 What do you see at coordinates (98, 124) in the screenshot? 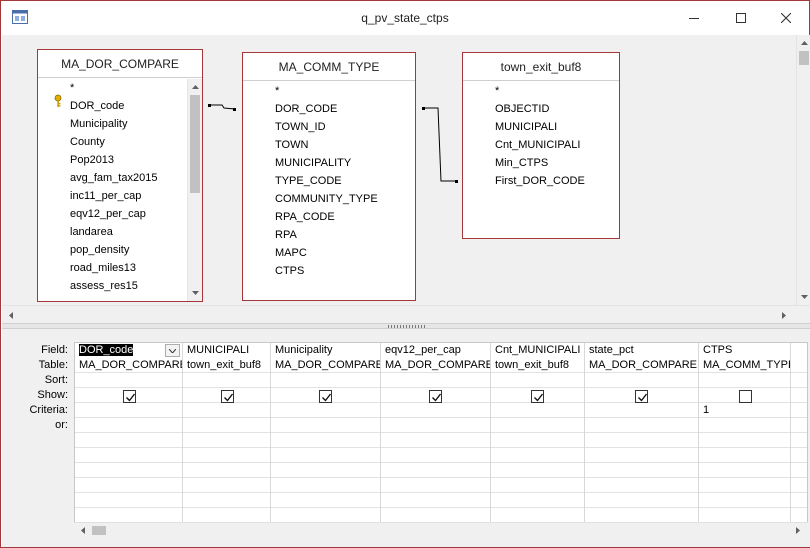
I see `field-item: Municipality` at bounding box center [98, 124].